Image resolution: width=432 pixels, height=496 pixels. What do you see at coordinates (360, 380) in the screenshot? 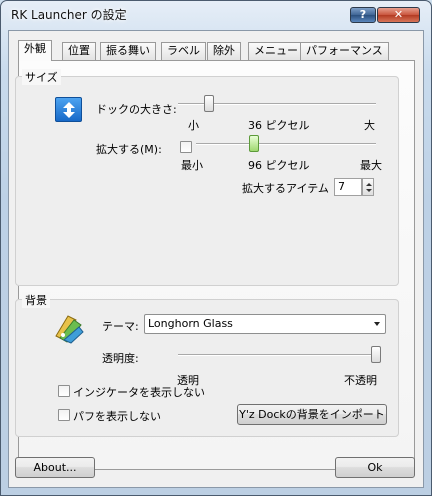
I see `opacity-max-label: 不透明` at bounding box center [360, 380].